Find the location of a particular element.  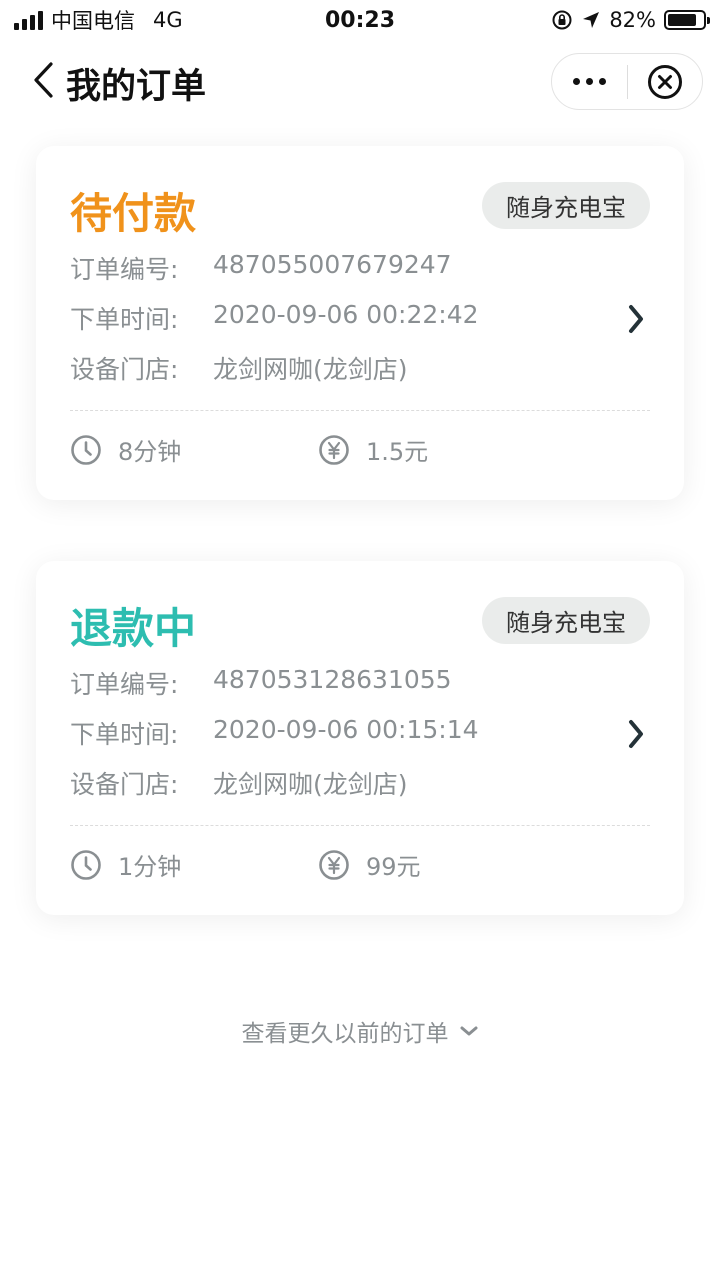

order-time-row: 下单时间: 2020-09-06 00:15:14 is located at coordinates (274, 733).